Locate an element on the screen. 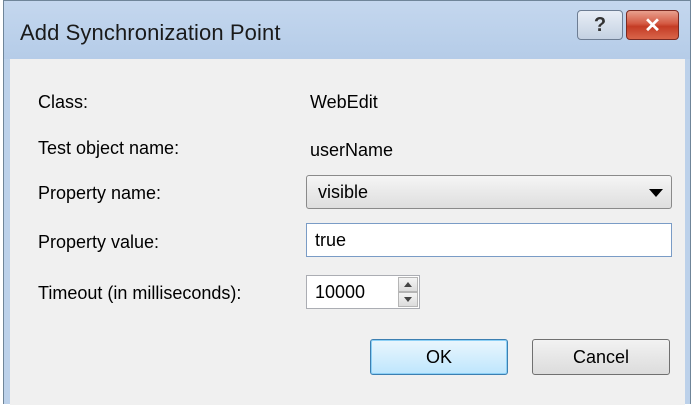  spin-up-button is located at coordinates (408, 284).